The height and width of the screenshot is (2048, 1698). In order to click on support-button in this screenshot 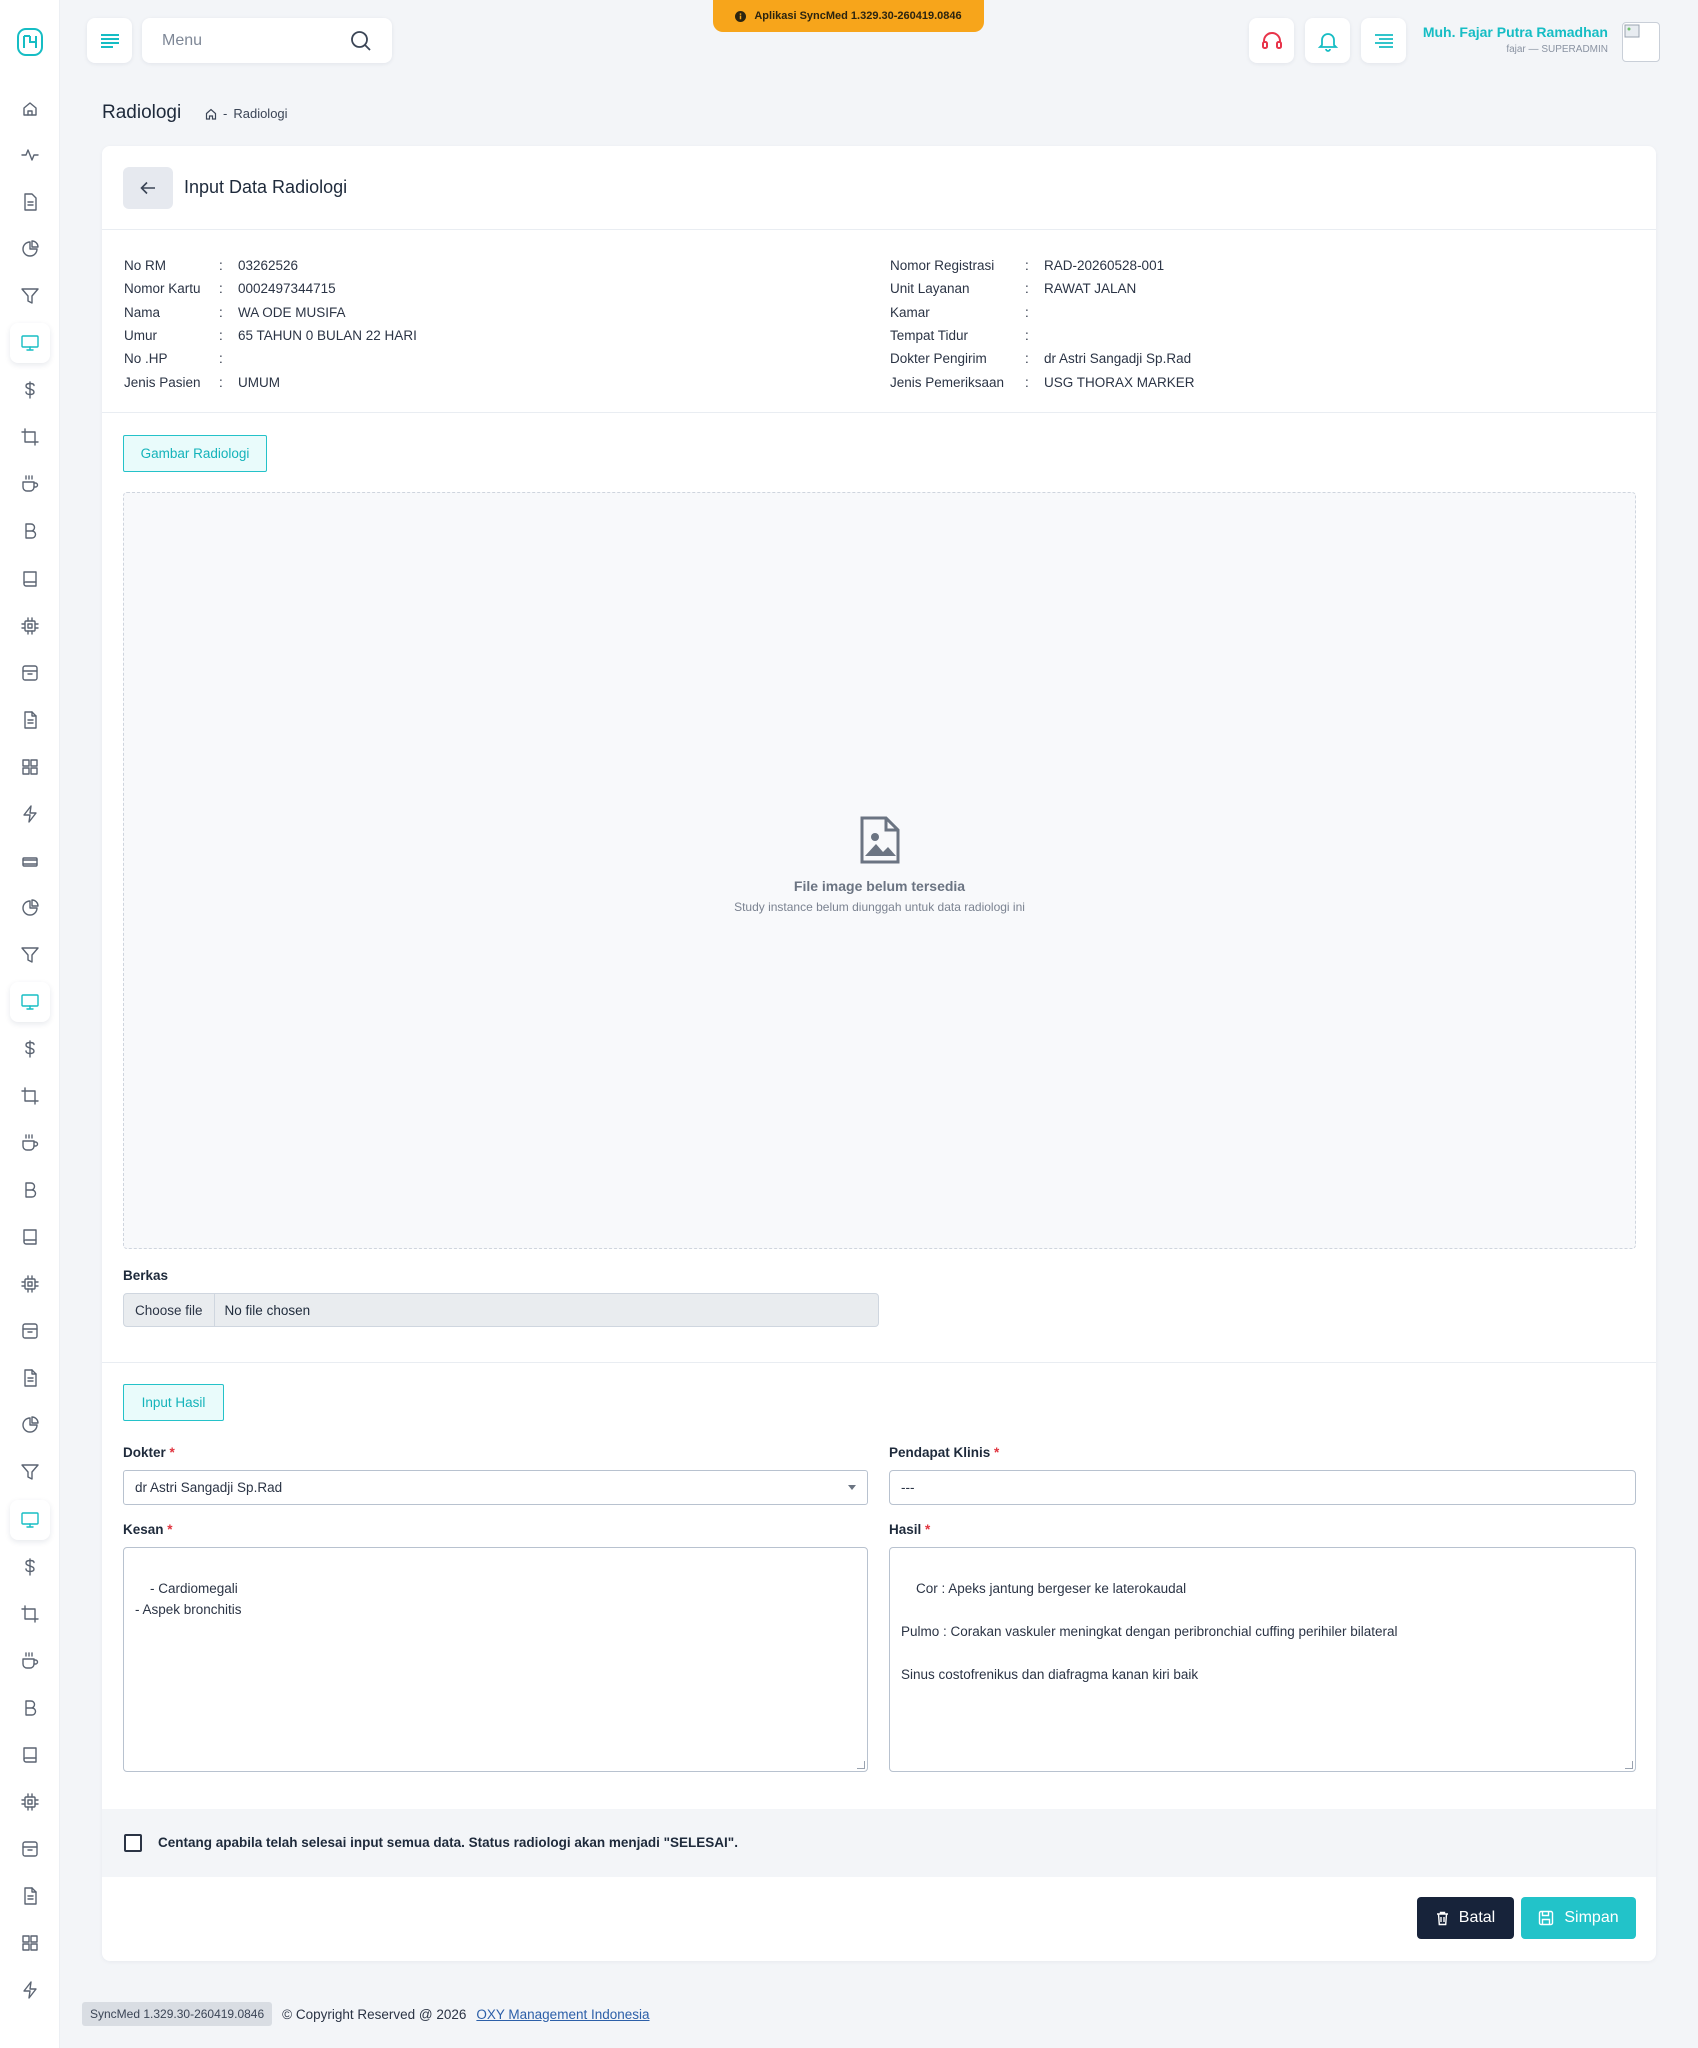, I will do `click(1271, 40)`.